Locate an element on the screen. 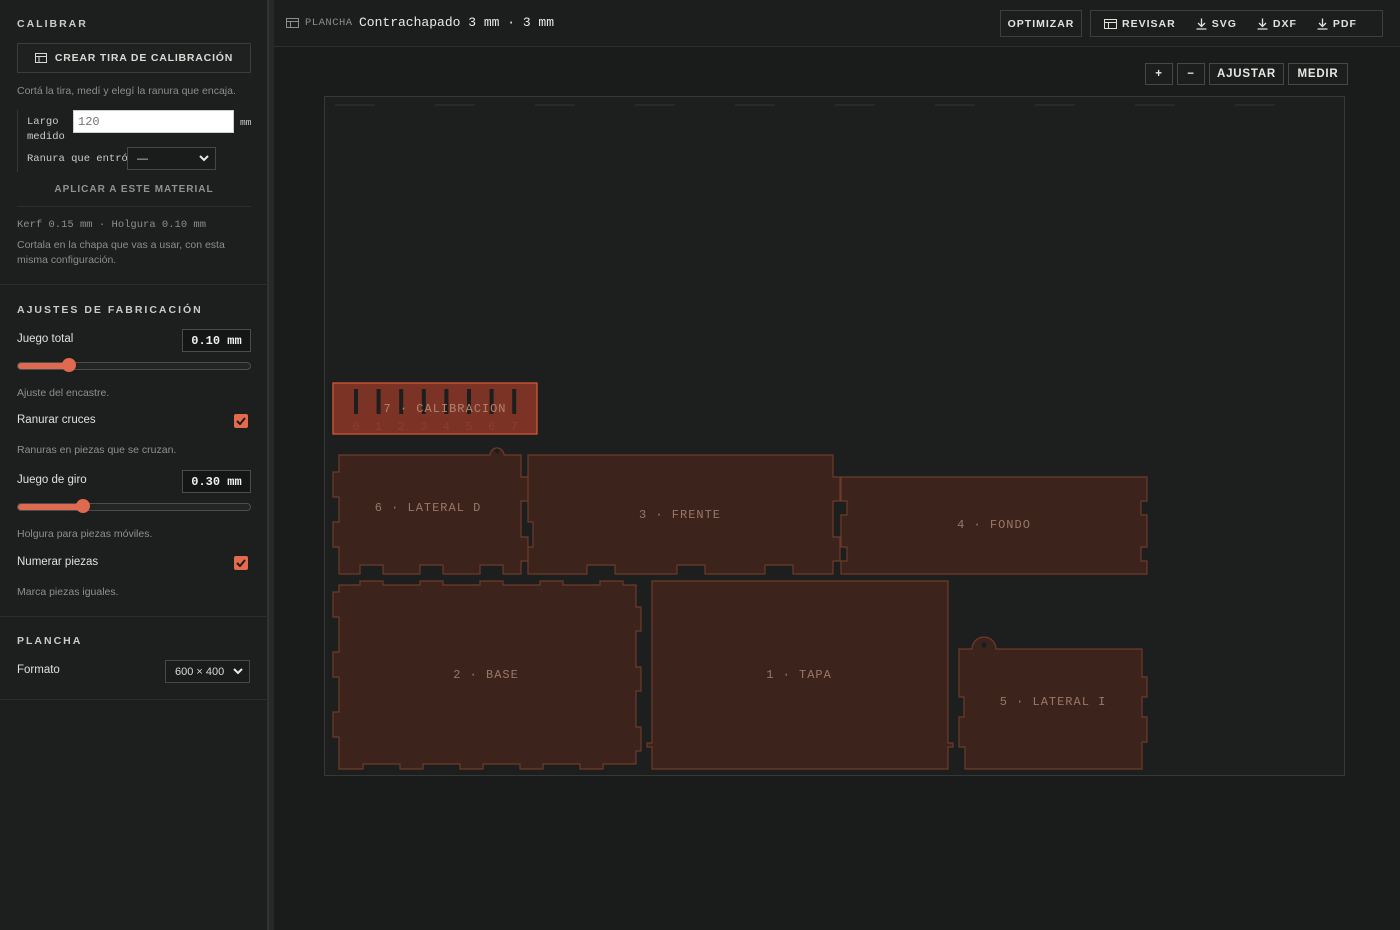 The width and height of the screenshot is (1400, 930). optimize-label: OPTIMIZAR is located at coordinates (1041, 23).